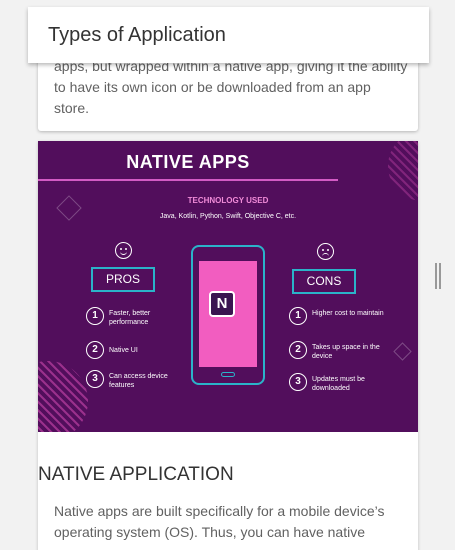  Describe the element at coordinates (188, 162) in the screenshot. I see `infographic-title: NATIVE APPS` at that location.